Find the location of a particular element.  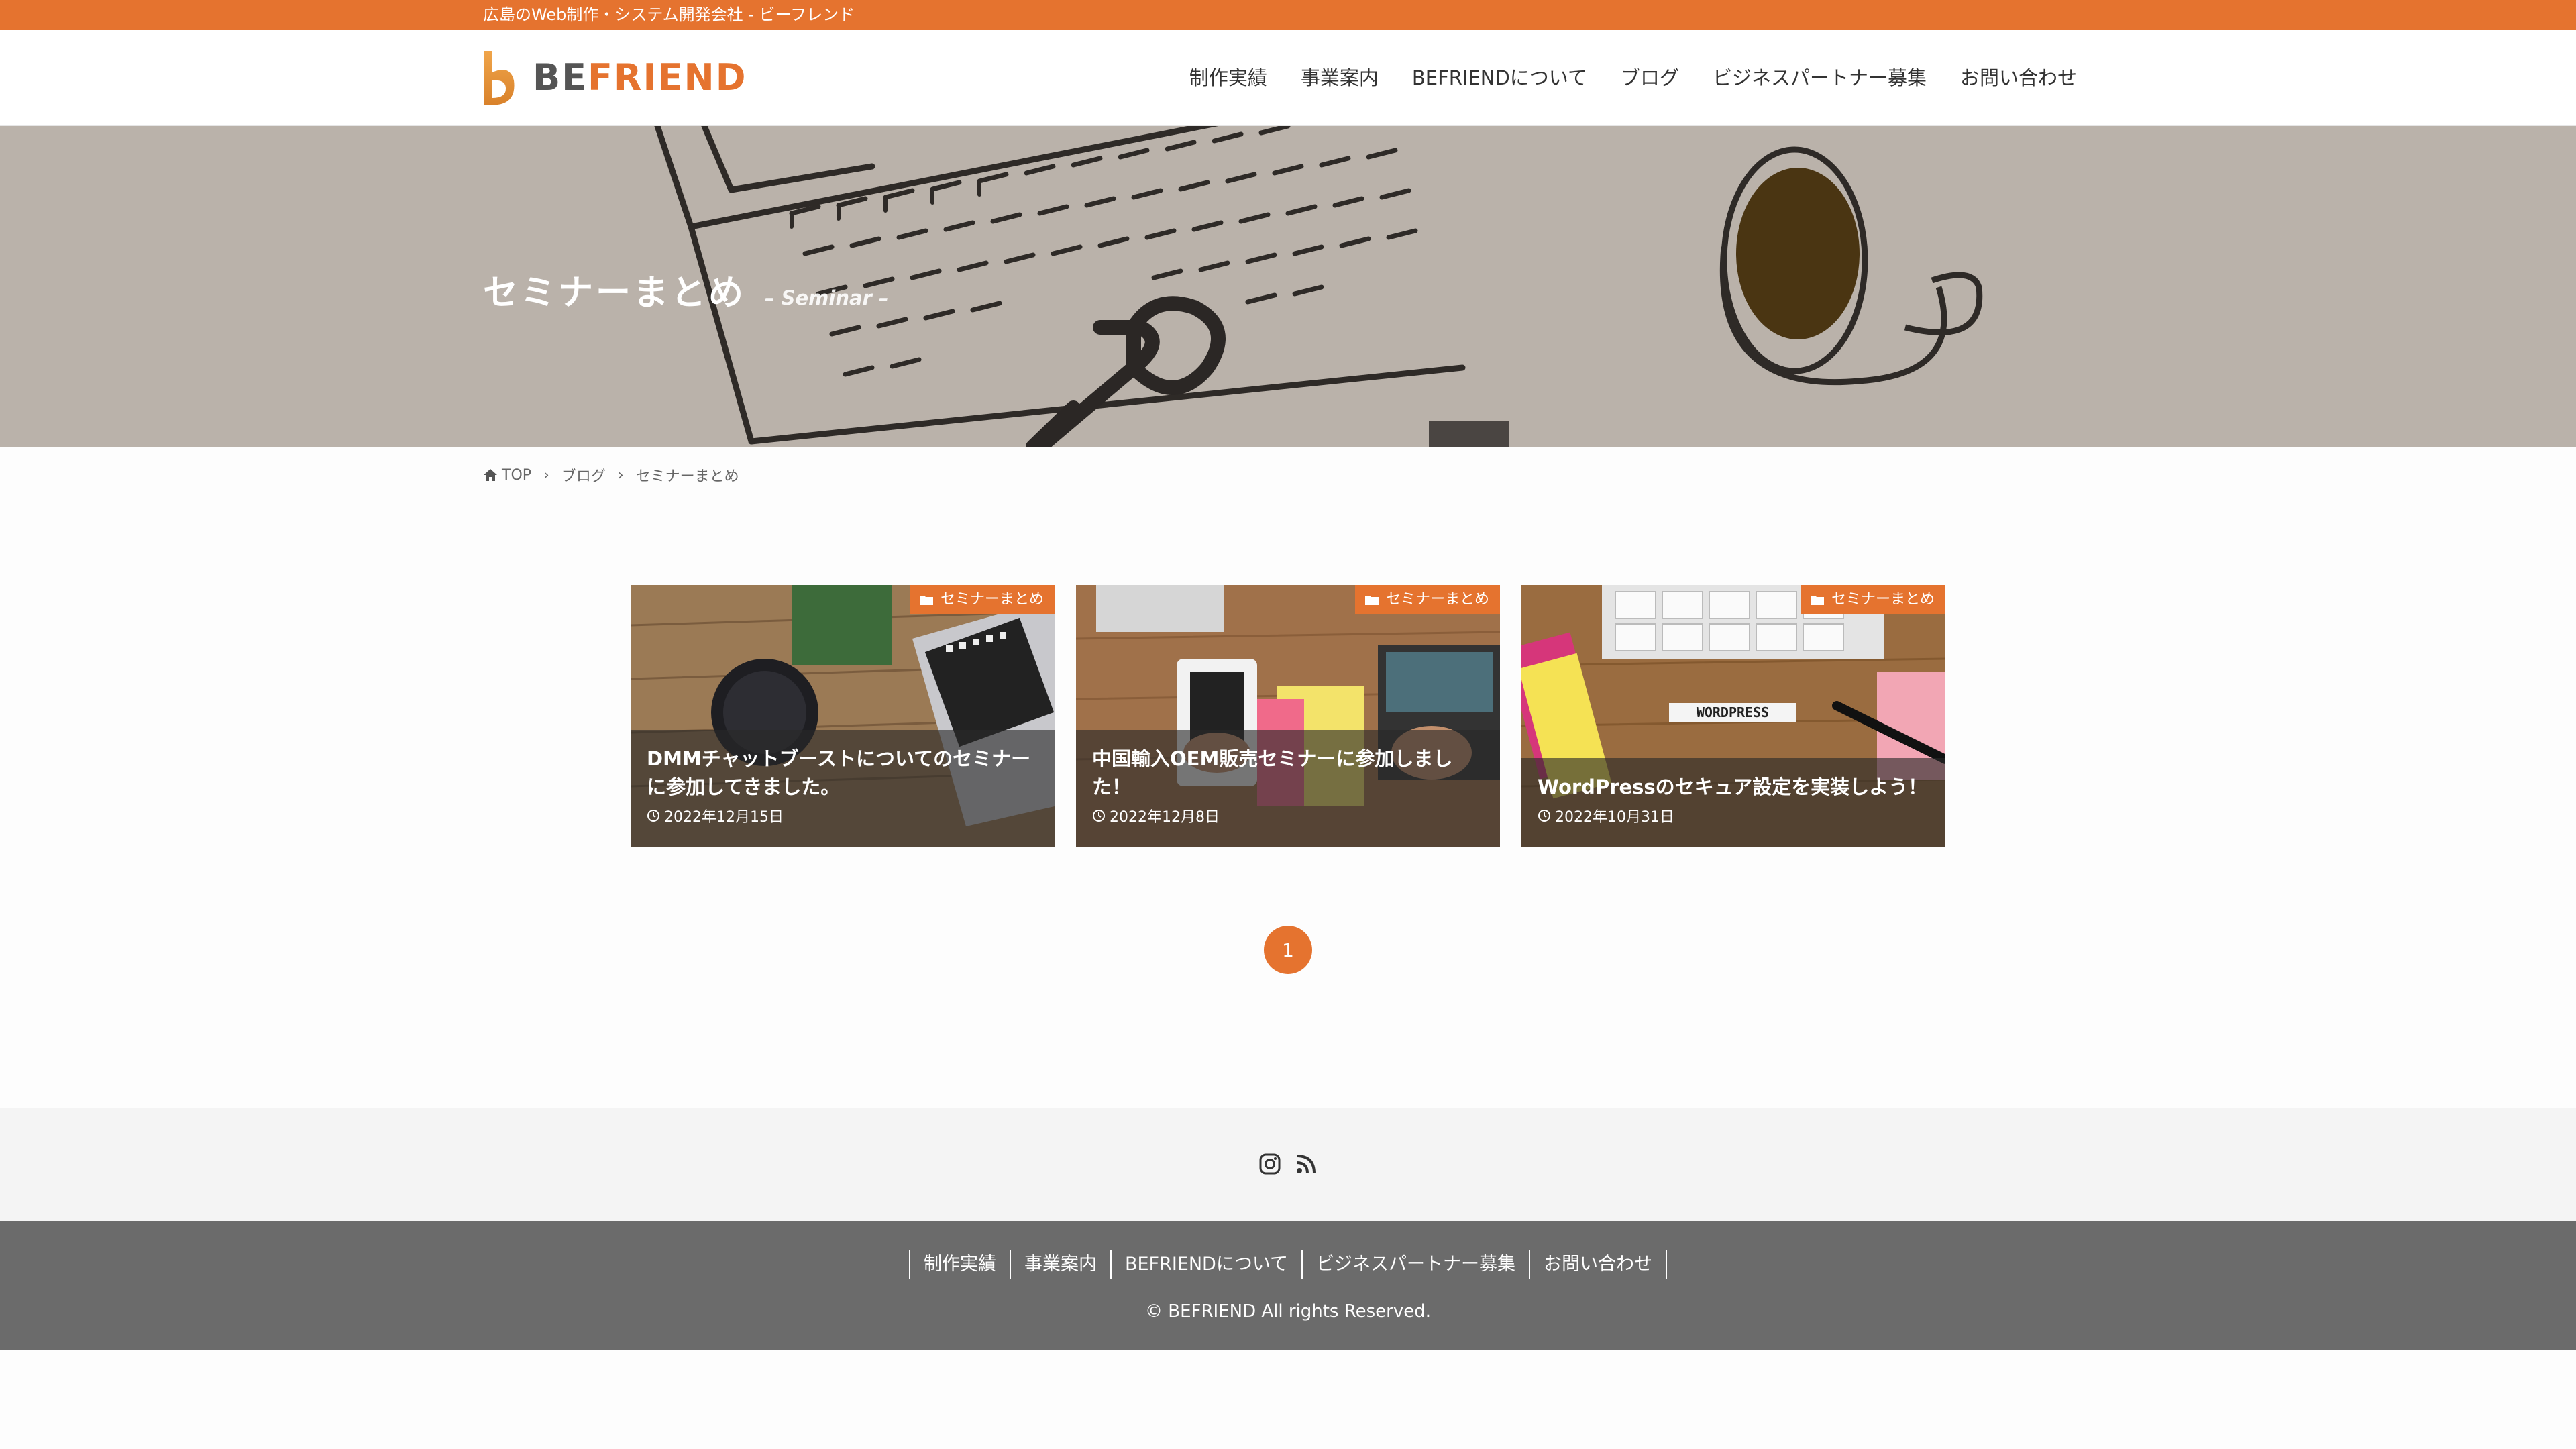

post-overlay: WordPressのセキュア設定を実装しよう！ 2022年10月31日 is located at coordinates (1733, 802).